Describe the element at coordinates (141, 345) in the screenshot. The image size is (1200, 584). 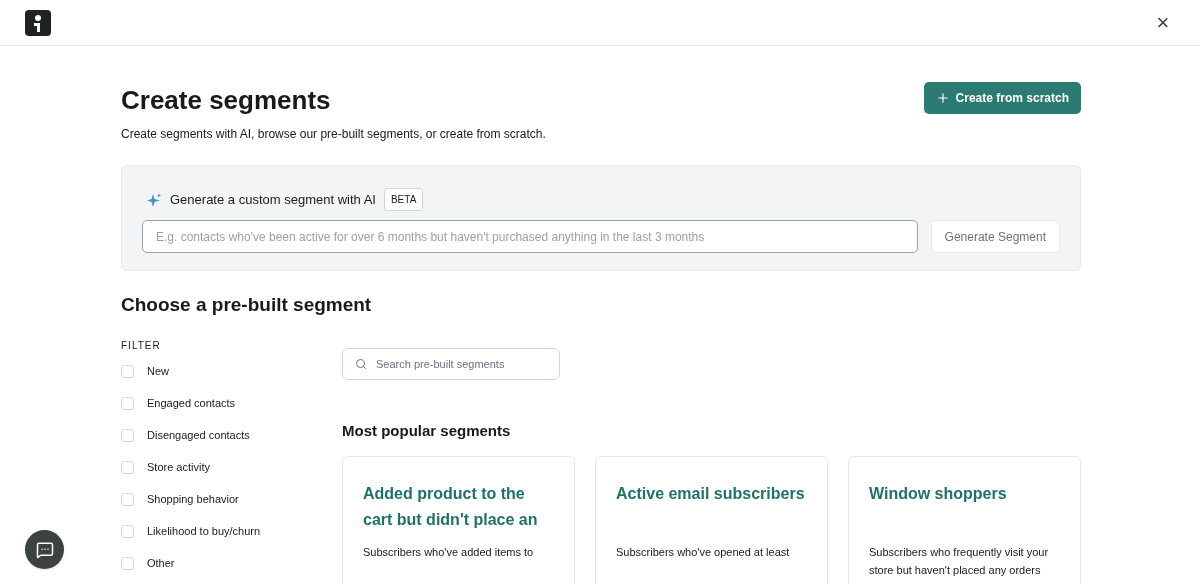
I see `filter-label: FILTER` at that location.